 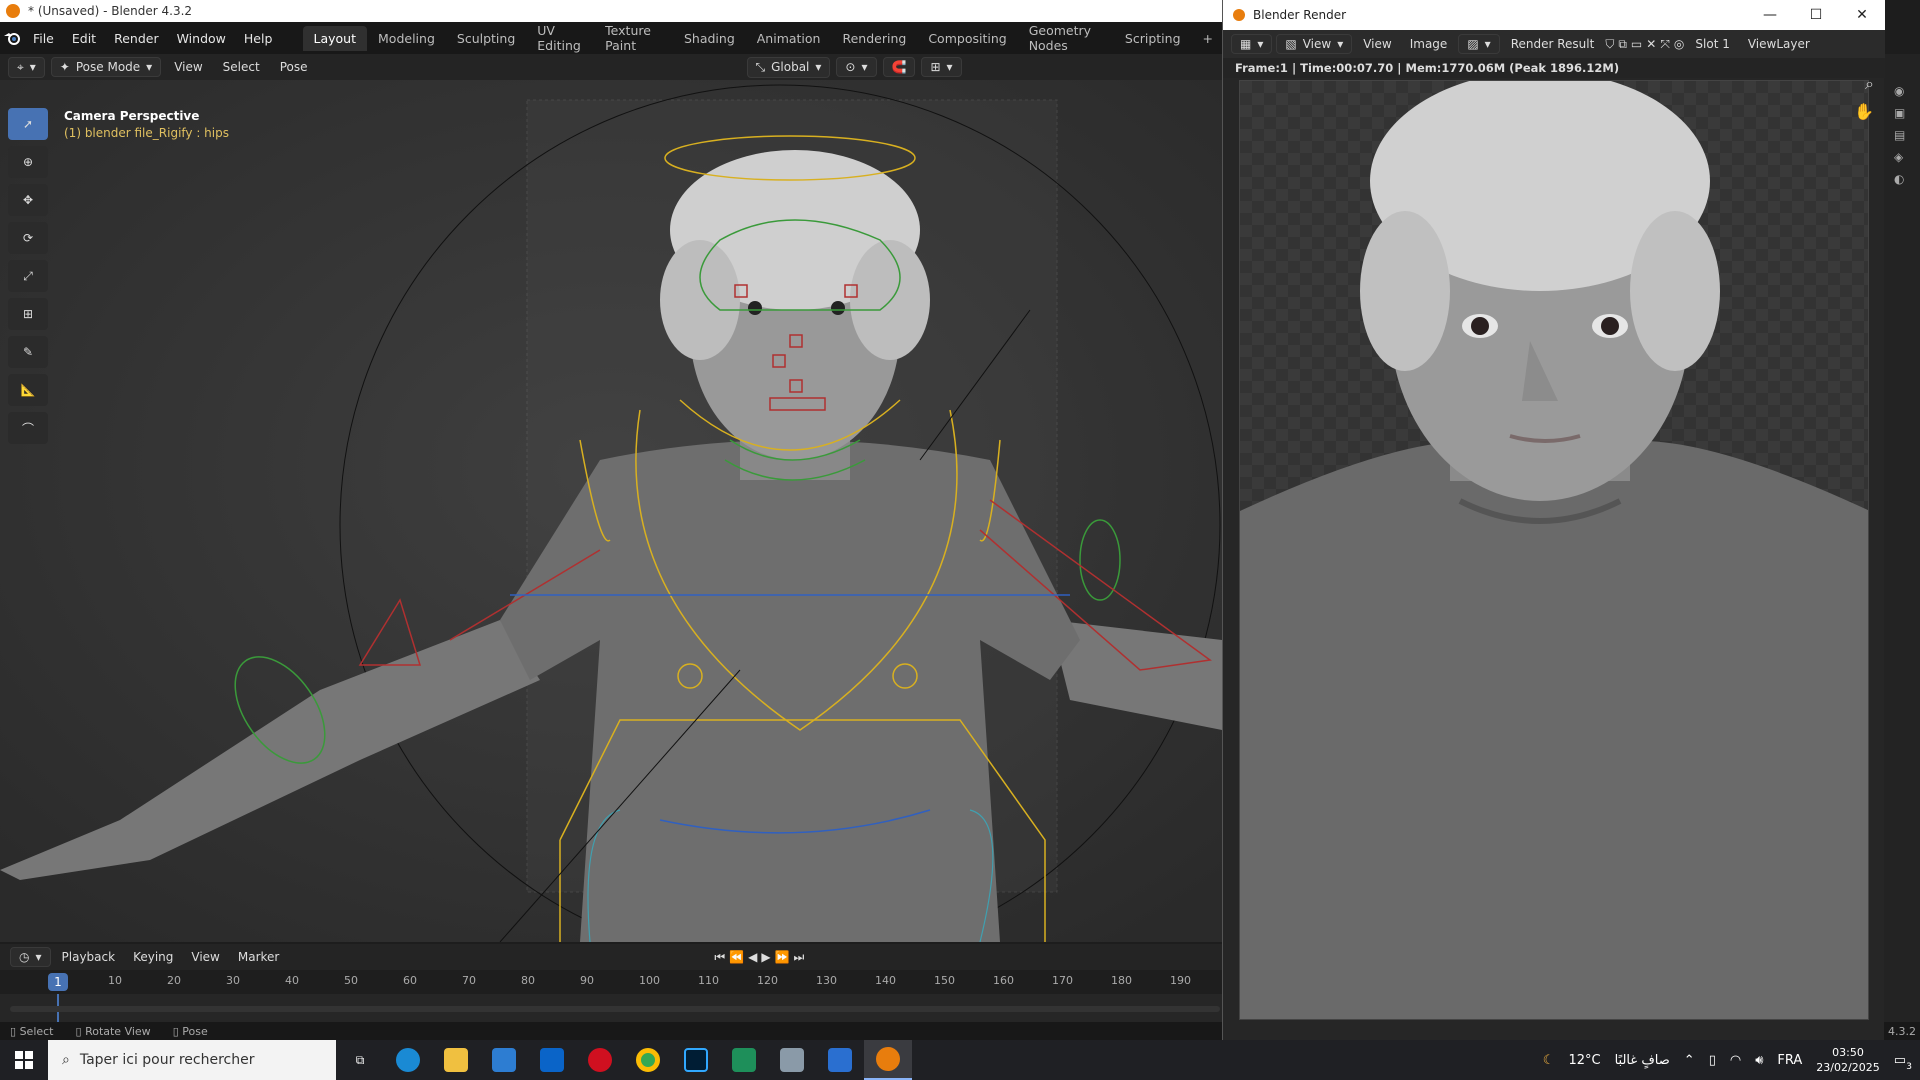 I want to click on tab-sculpting: Sculpting, so click(x=486, y=38).